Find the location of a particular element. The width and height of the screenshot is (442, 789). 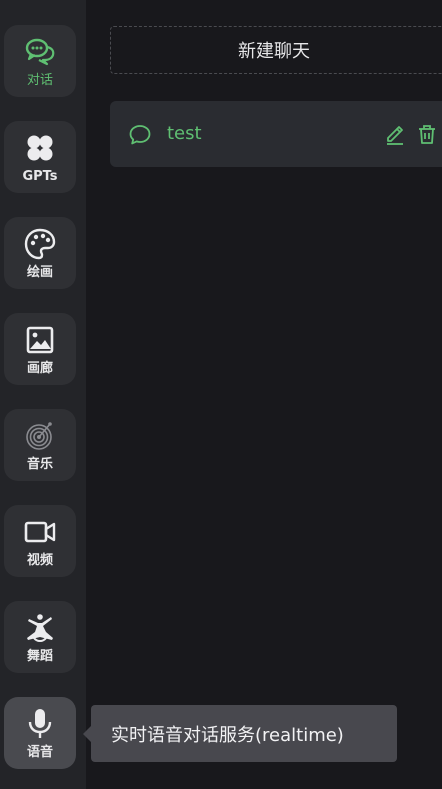

chat-bubbles-icon is located at coordinates (40, 52).